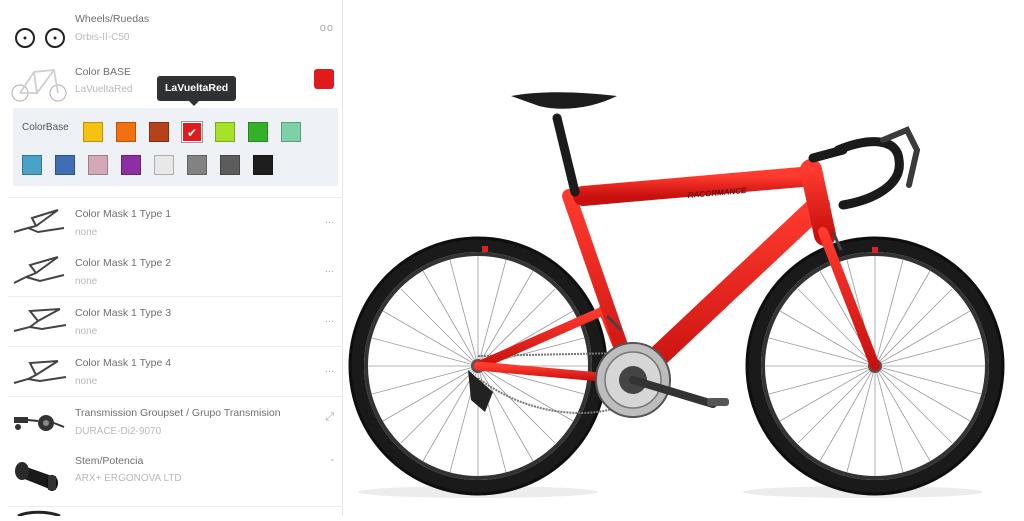  What do you see at coordinates (102, 37) in the screenshot?
I see `row-value: Orbis-II-C50` at bounding box center [102, 37].